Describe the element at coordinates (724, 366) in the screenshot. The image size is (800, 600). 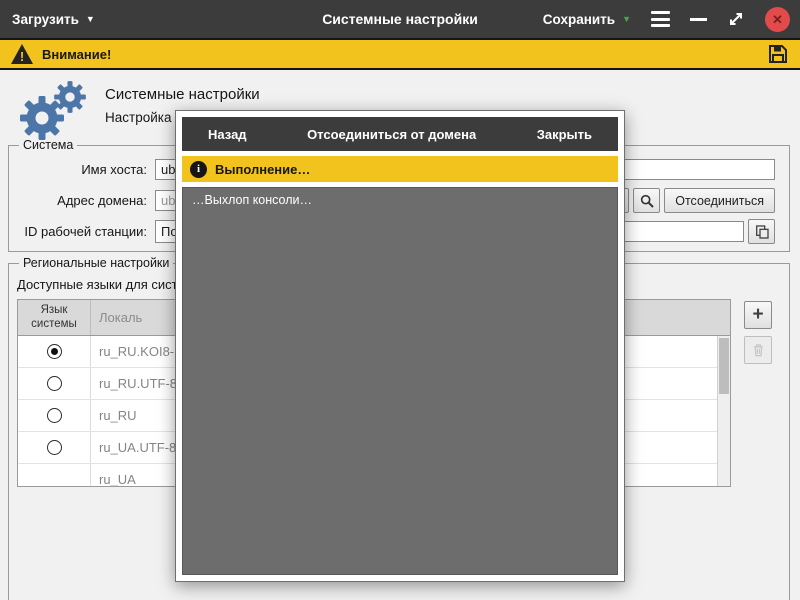
I see `scrollbar-thumb` at that location.